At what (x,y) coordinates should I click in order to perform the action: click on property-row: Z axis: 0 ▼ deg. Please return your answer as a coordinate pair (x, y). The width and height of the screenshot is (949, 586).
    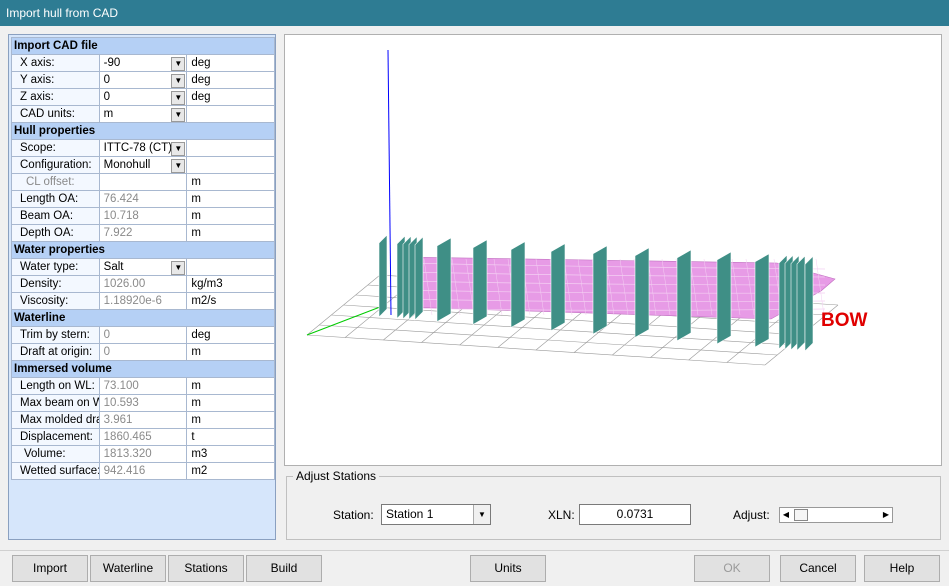
    Looking at the image, I should click on (143, 97).